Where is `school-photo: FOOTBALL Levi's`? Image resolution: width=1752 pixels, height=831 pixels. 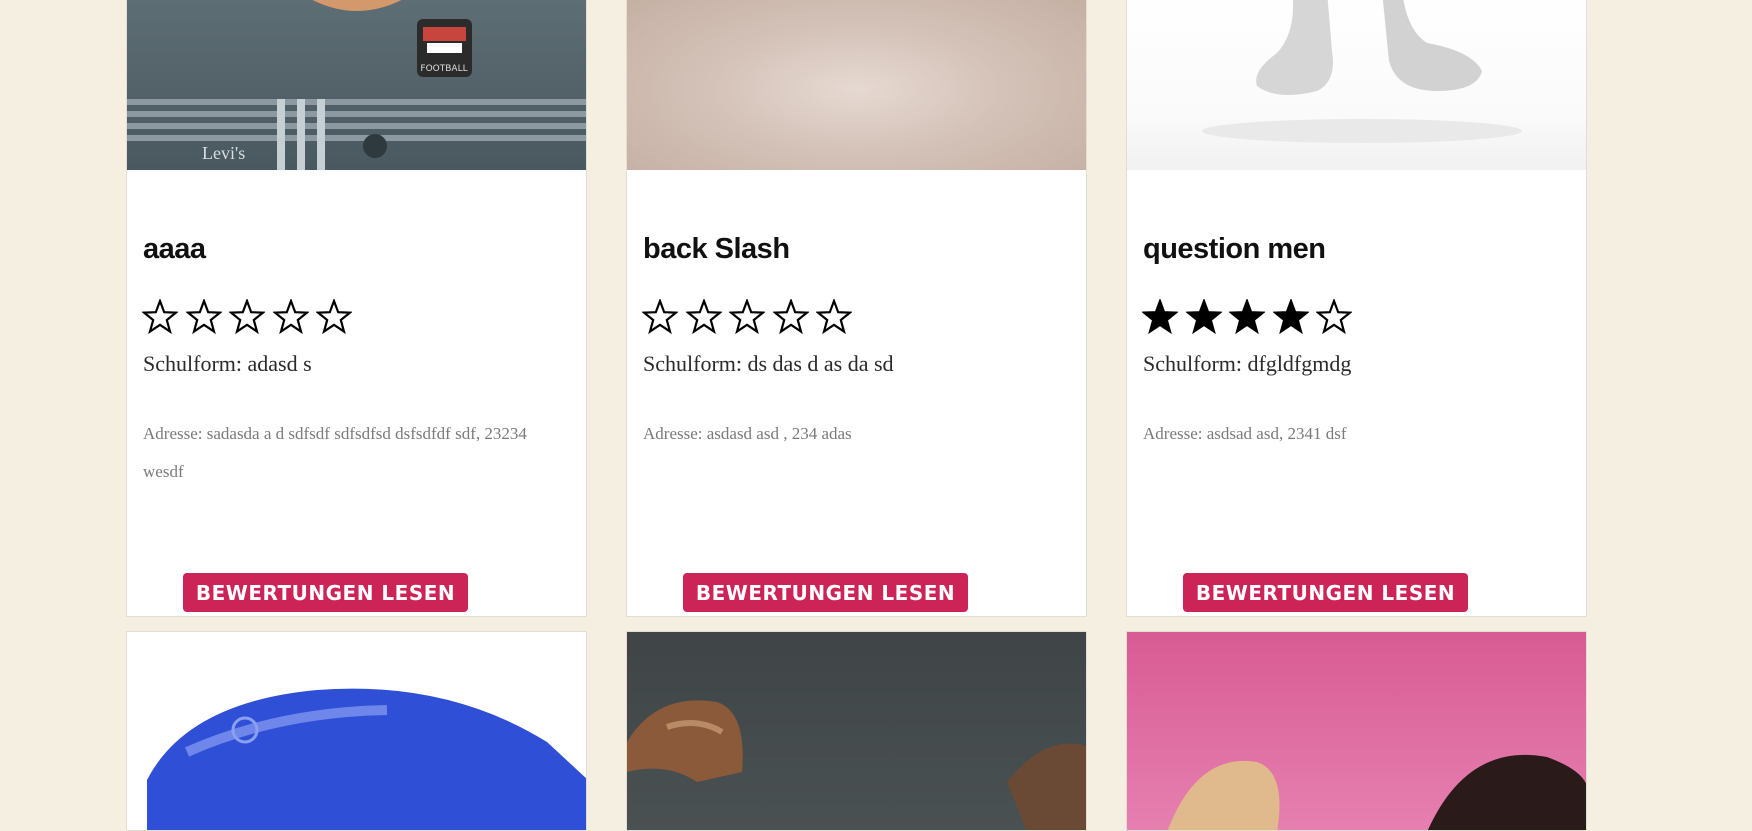
school-photo: FOOTBALL Levi's is located at coordinates (356, 85).